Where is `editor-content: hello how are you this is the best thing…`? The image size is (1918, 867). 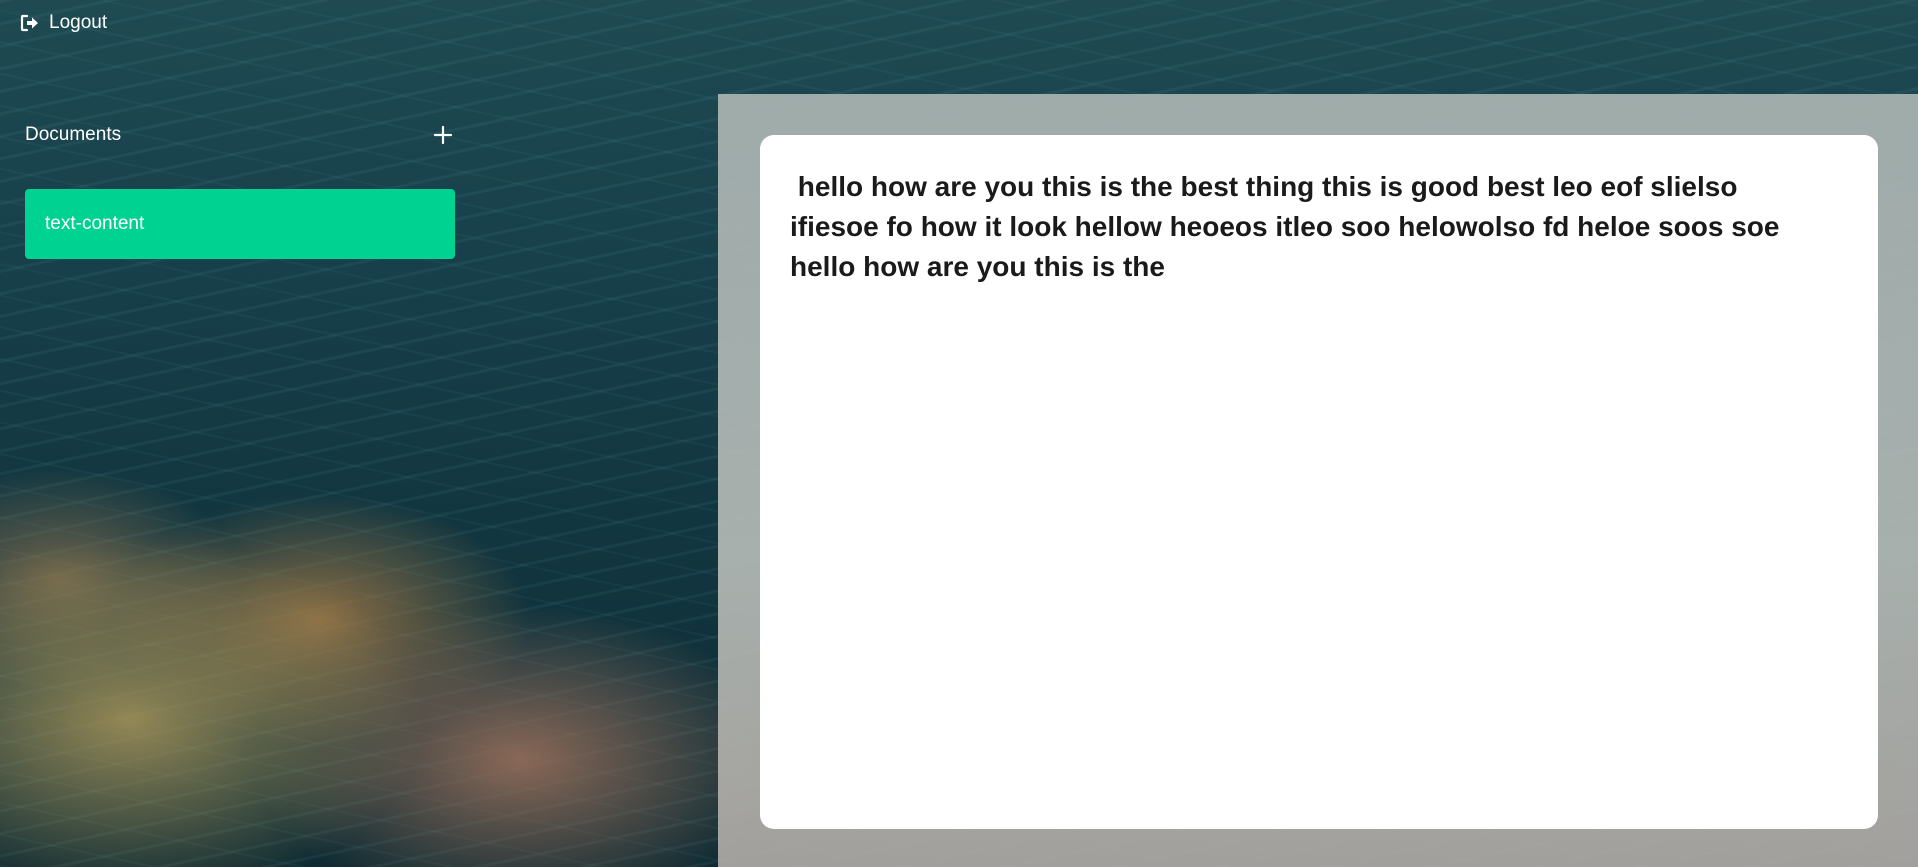
editor-content: hello how are you this is the best thing… is located at coordinates (1295, 227).